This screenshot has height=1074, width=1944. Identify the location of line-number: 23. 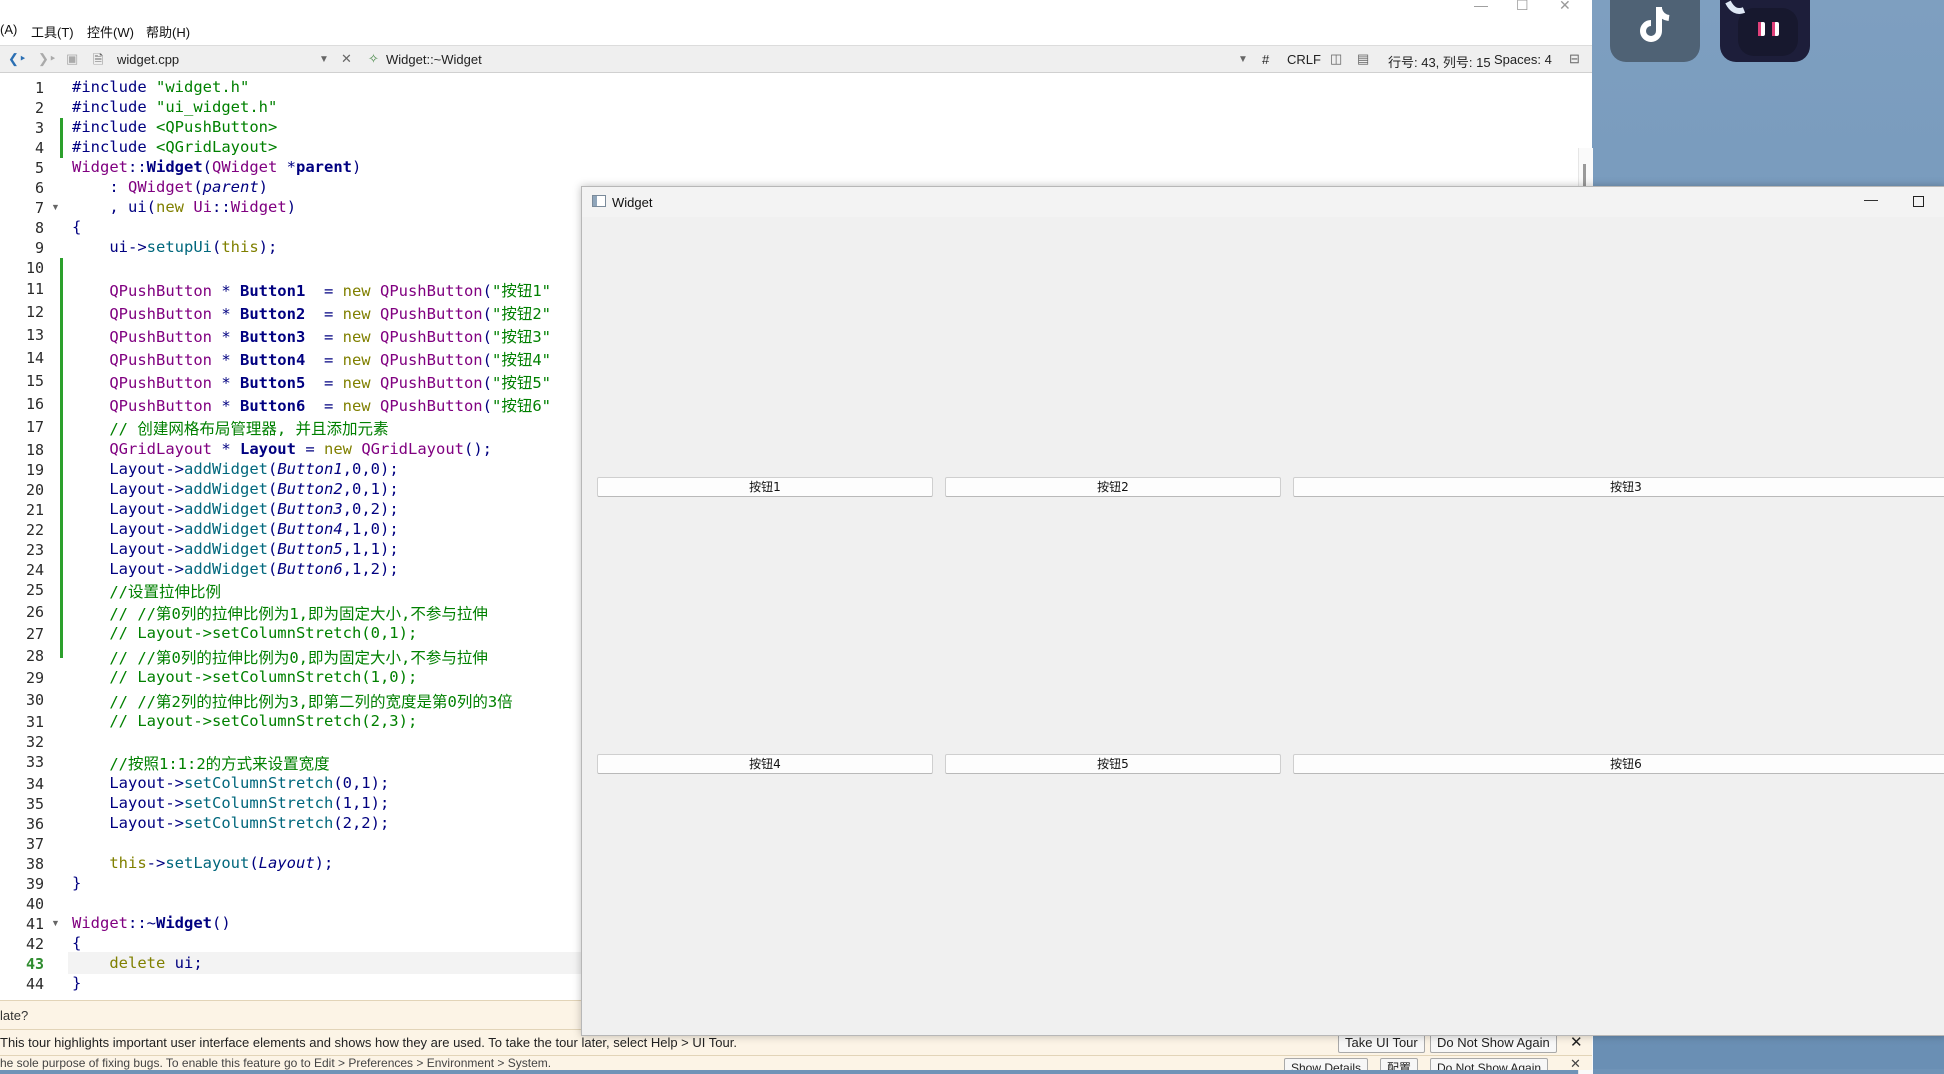
(34, 550).